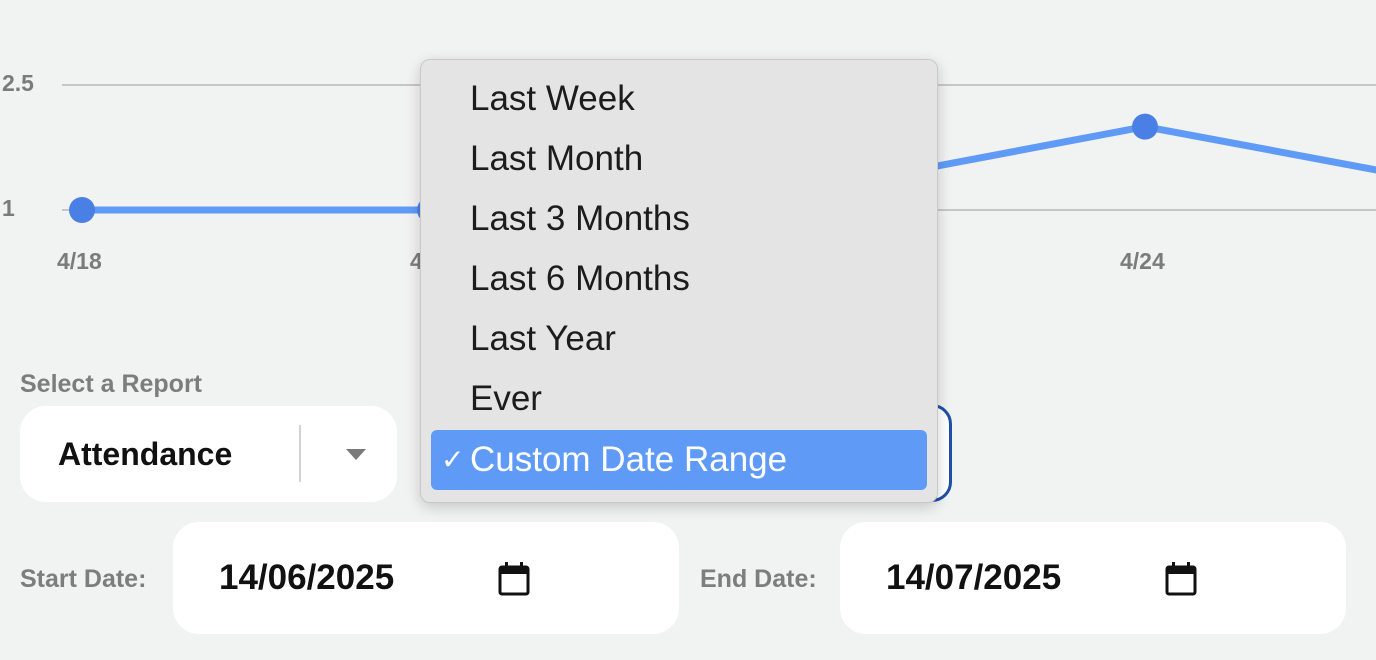  I want to click on menu-item-last-week: Last Week, so click(679, 99).